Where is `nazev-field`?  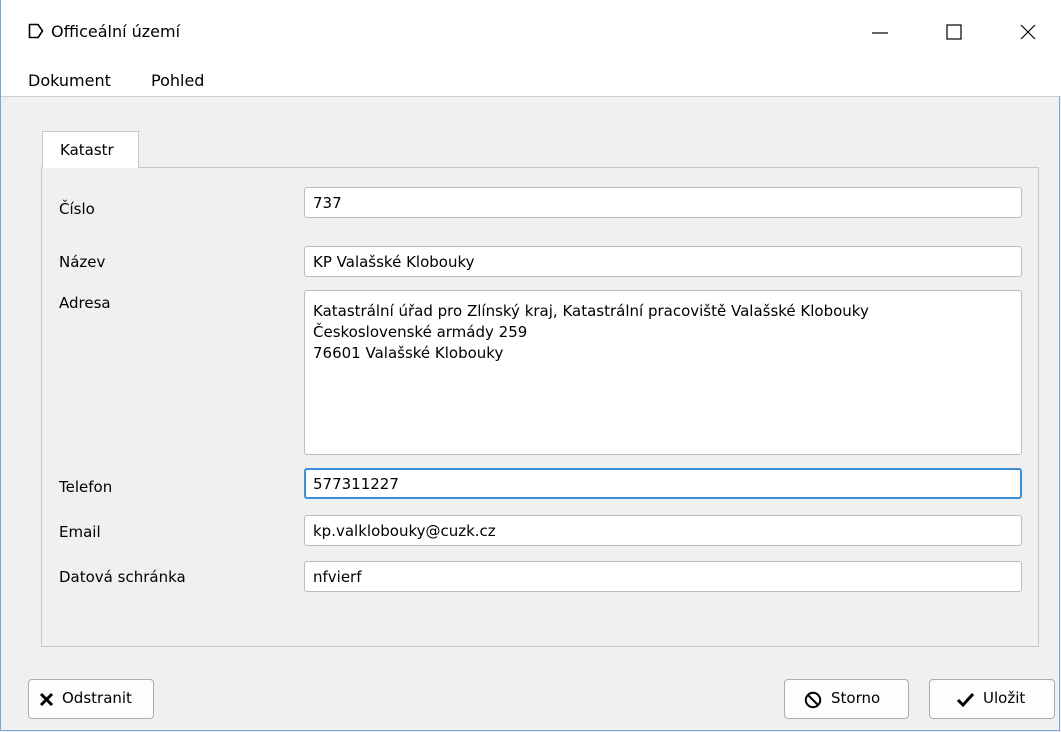
nazev-field is located at coordinates (663, 261).